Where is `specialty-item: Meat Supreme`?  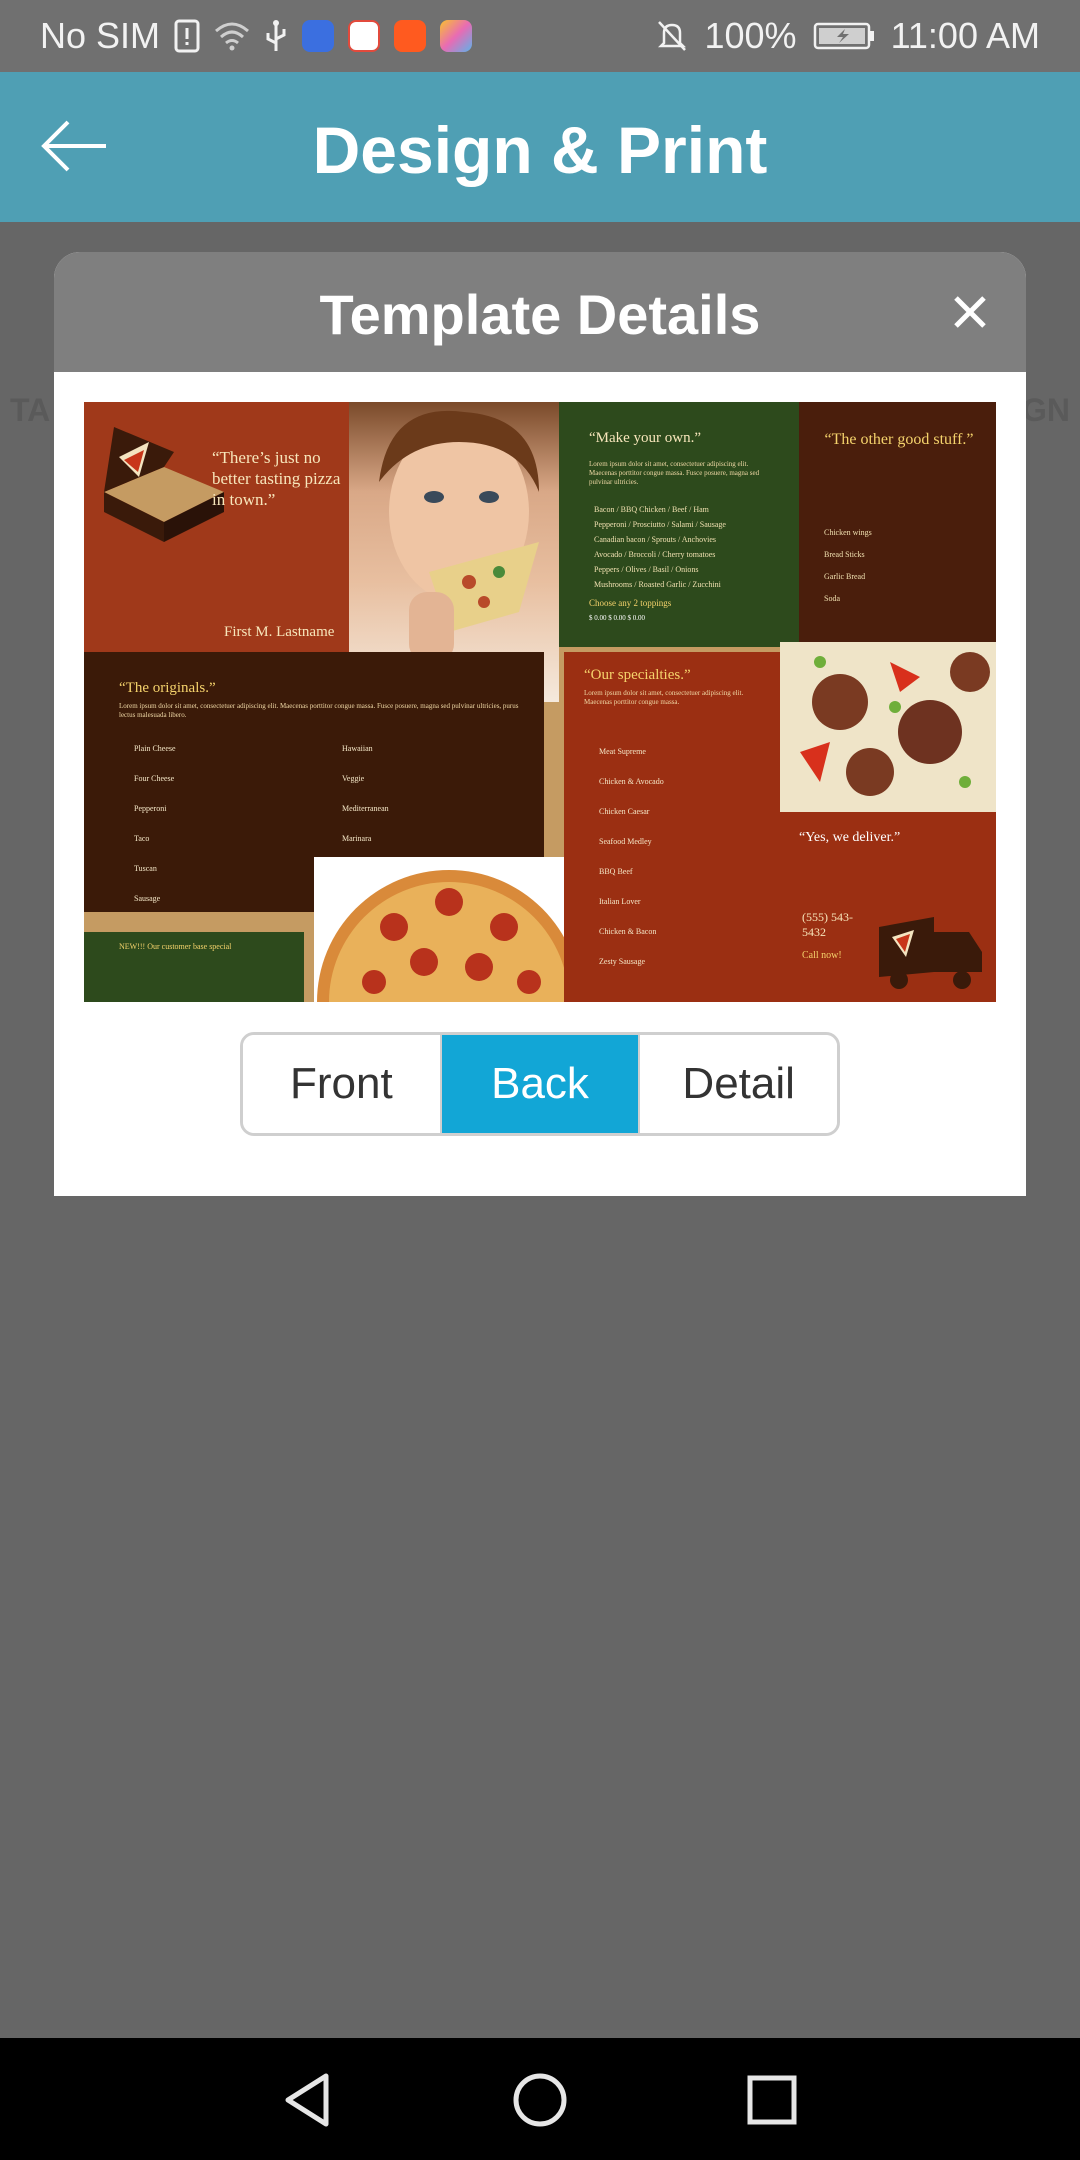 specialty-item: Meat Supreme is located at coordinates (622, 751).